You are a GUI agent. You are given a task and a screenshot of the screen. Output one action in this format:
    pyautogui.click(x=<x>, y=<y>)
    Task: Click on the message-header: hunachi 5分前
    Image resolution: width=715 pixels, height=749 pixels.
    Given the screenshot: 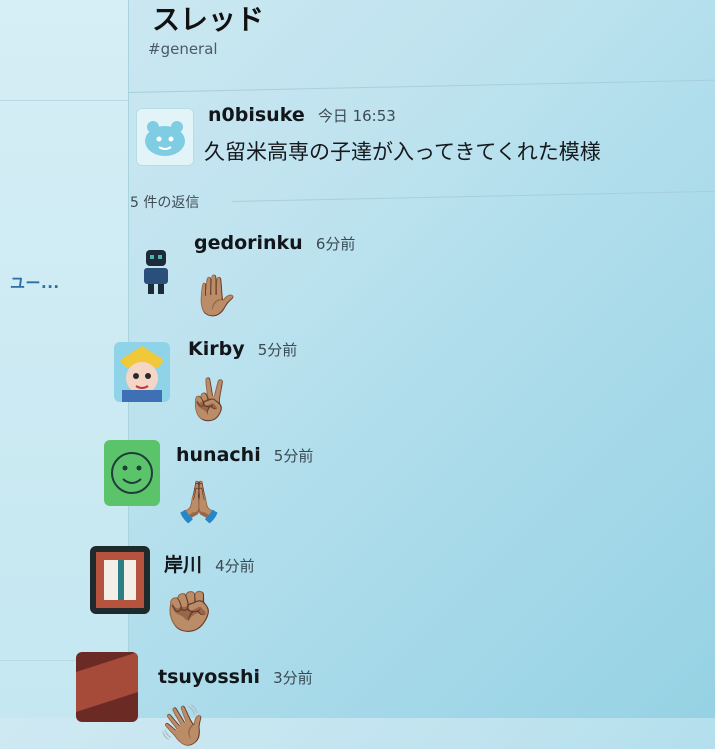 What is the action you would take?
    pyautogui.click(x=244, y=455)
    